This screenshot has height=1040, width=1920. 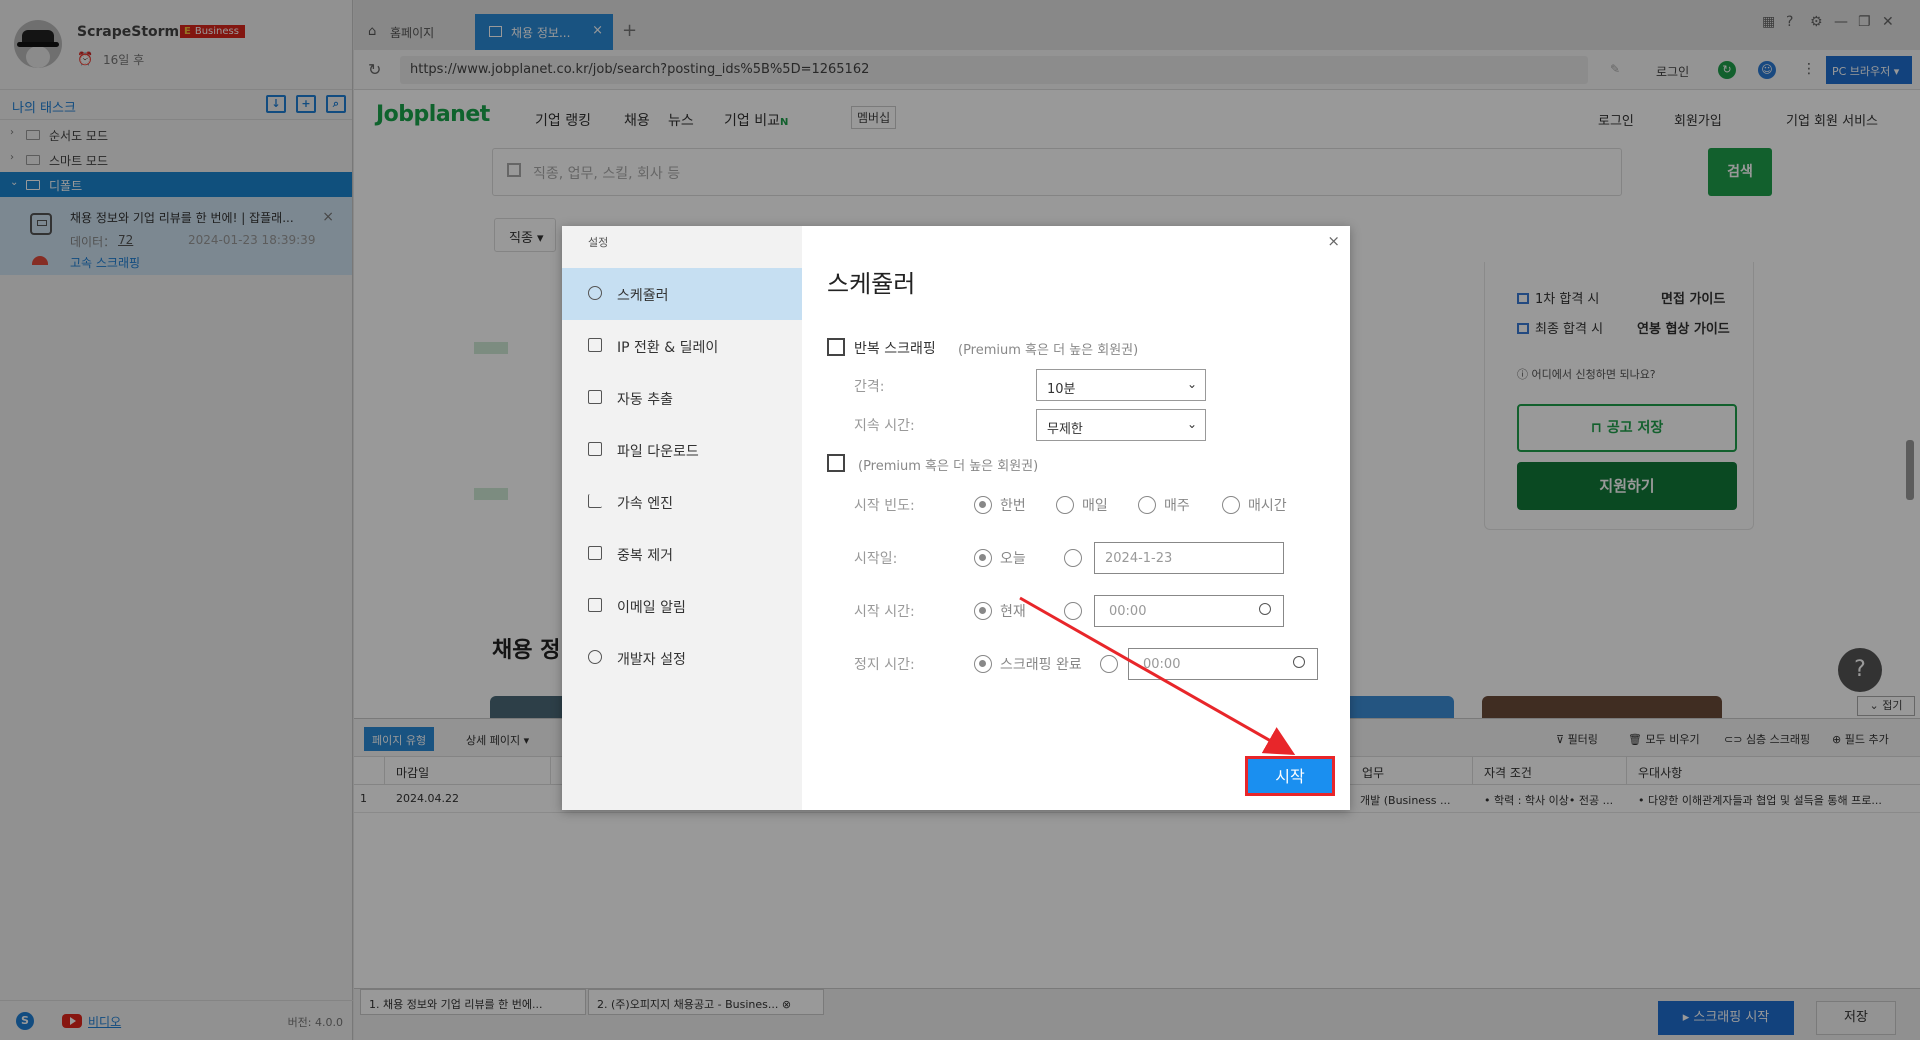 What do you see at coordinates (595, 293) in the screenshot?
I see `alarm-clock-icon` at bounding box center [595, 293].